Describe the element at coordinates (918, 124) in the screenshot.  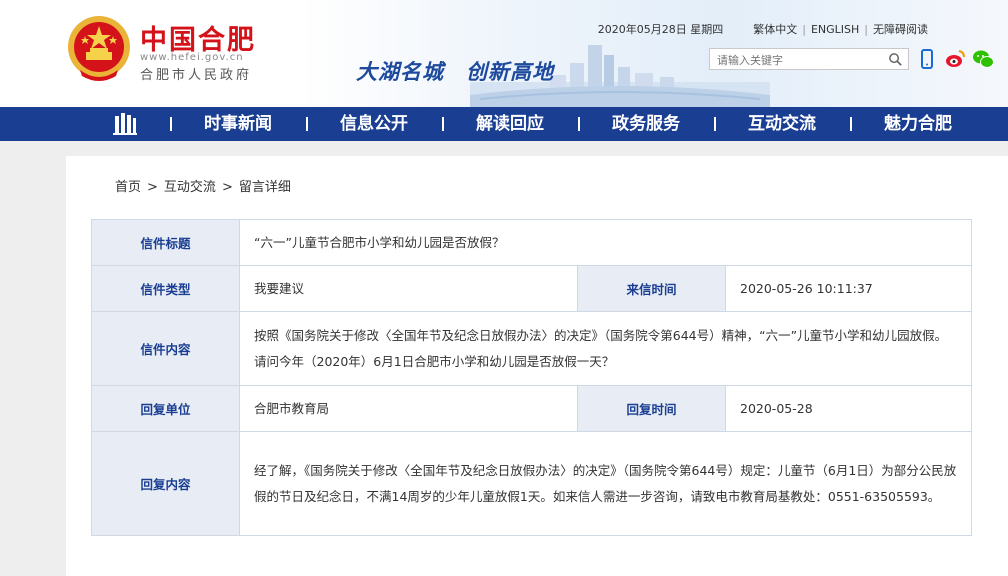
I see `nav-item-charm-hefei: 魅力合肥` at that location.